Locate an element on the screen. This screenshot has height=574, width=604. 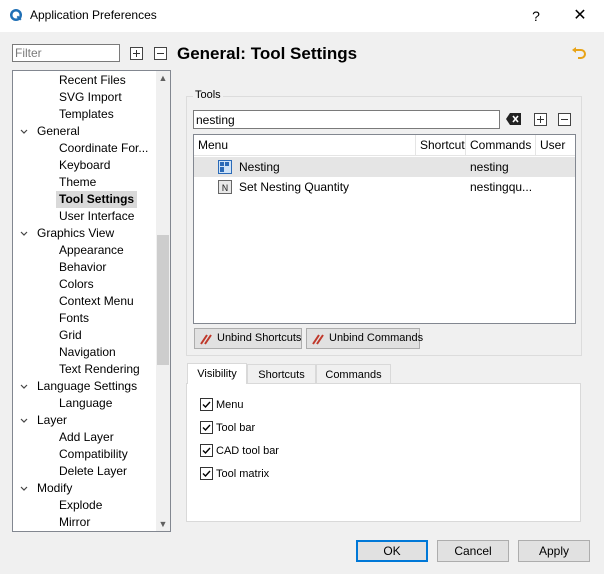
unbind-shortcuts-button: Unbind Shortcuts is located at coordinates (248, 338).